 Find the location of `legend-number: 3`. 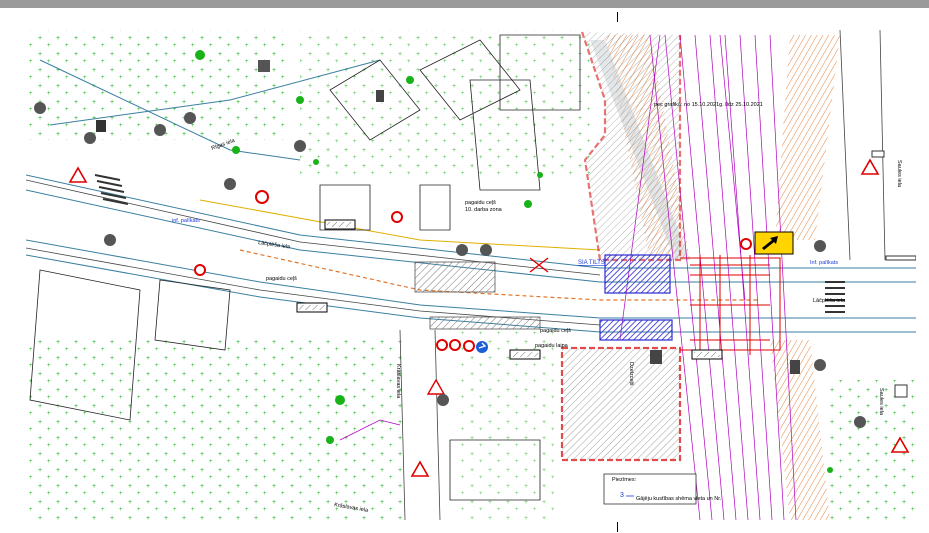

legend-number: 3 is located at coordinates (622, 495).